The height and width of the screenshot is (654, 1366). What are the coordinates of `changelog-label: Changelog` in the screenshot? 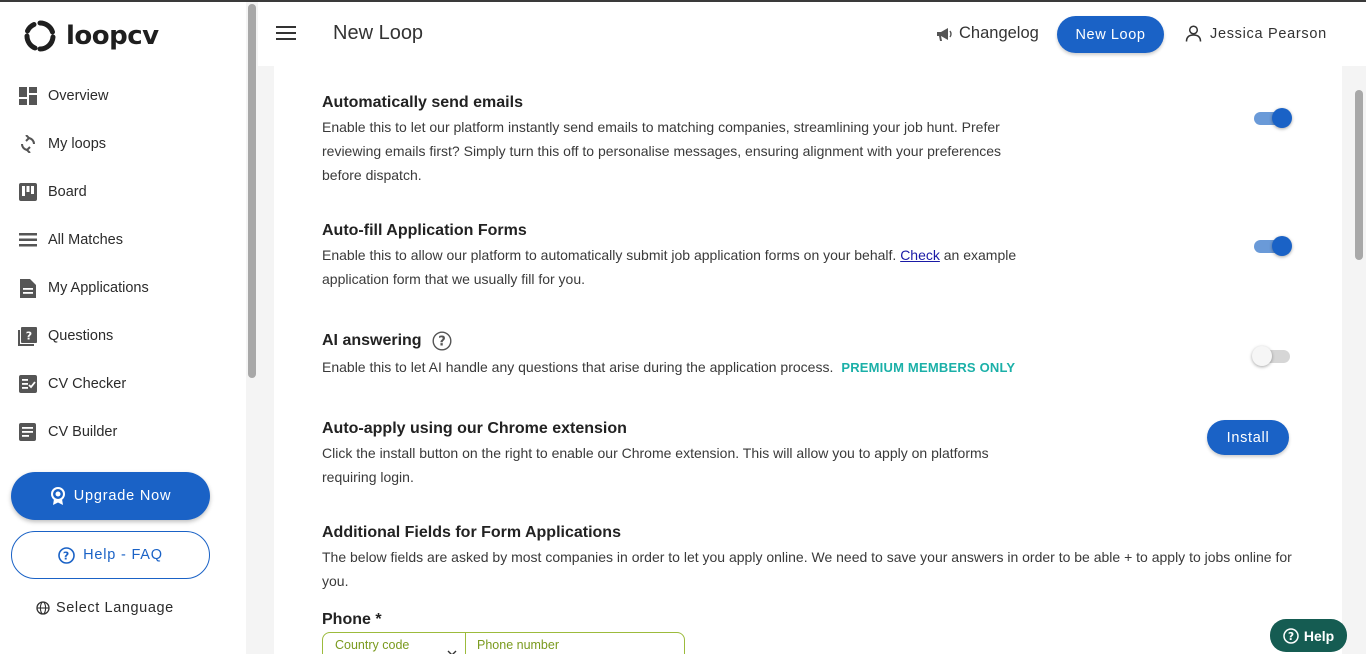 It's located at (999, 33).